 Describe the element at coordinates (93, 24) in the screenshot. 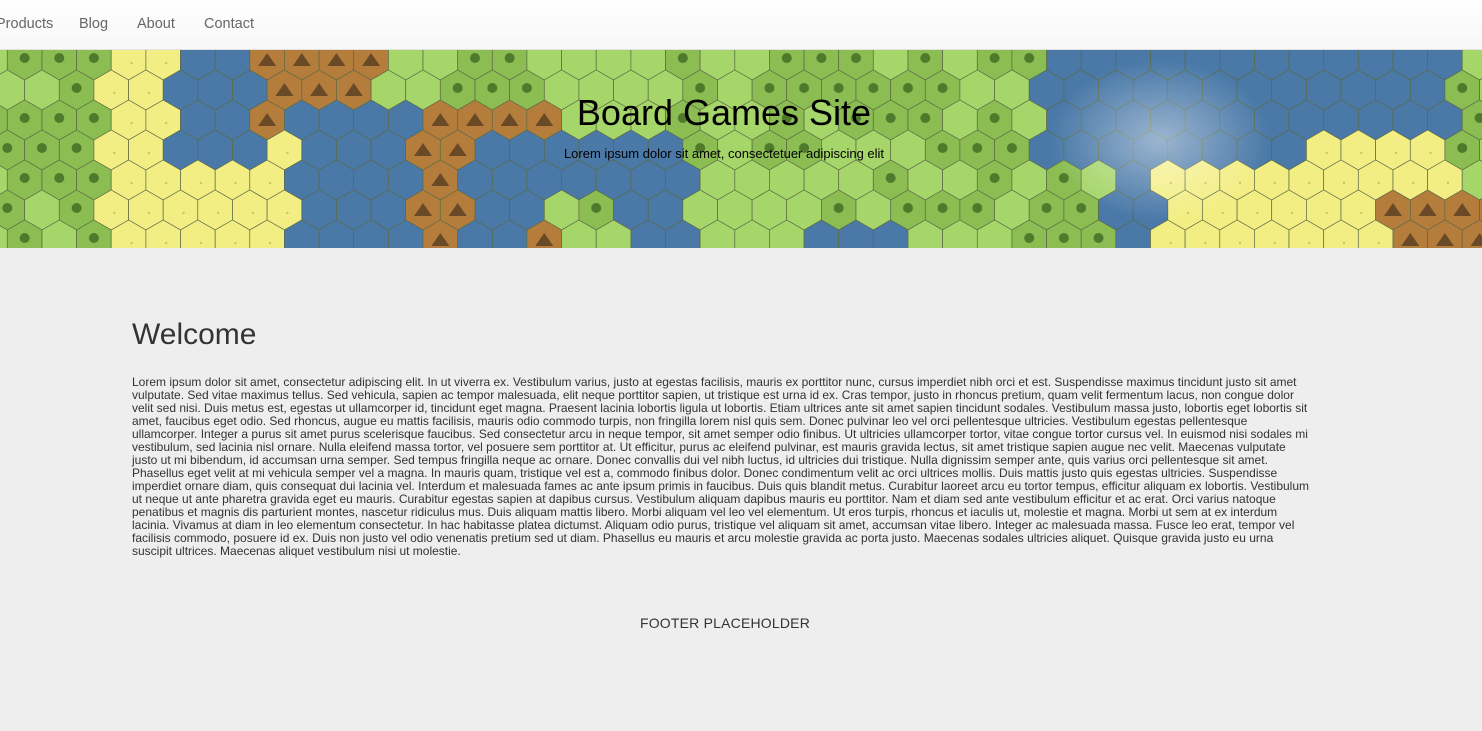

I see `nav-link-blog: Blog` at that location.